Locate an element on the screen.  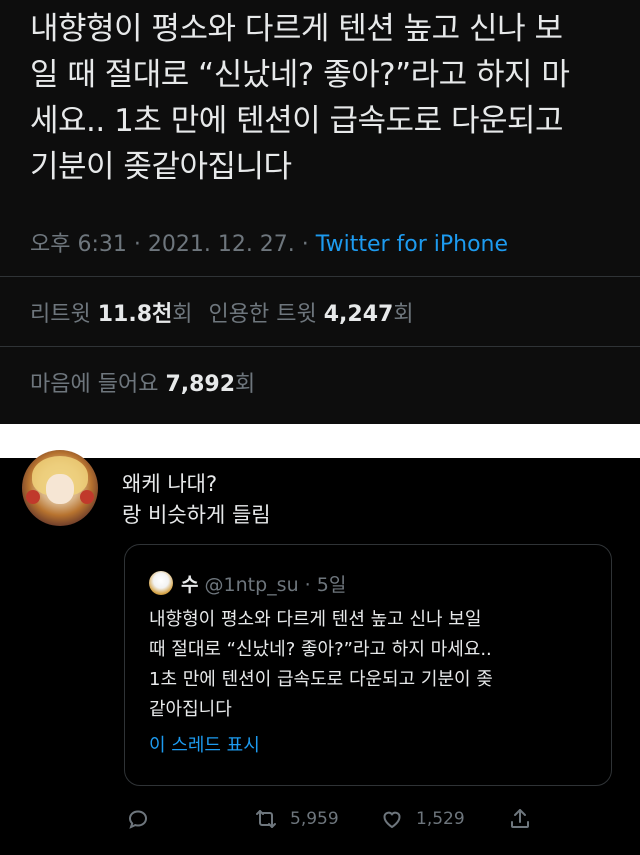
reply-text-line: 랑 비슷하게 들림 is located at coordinates (196, 515).